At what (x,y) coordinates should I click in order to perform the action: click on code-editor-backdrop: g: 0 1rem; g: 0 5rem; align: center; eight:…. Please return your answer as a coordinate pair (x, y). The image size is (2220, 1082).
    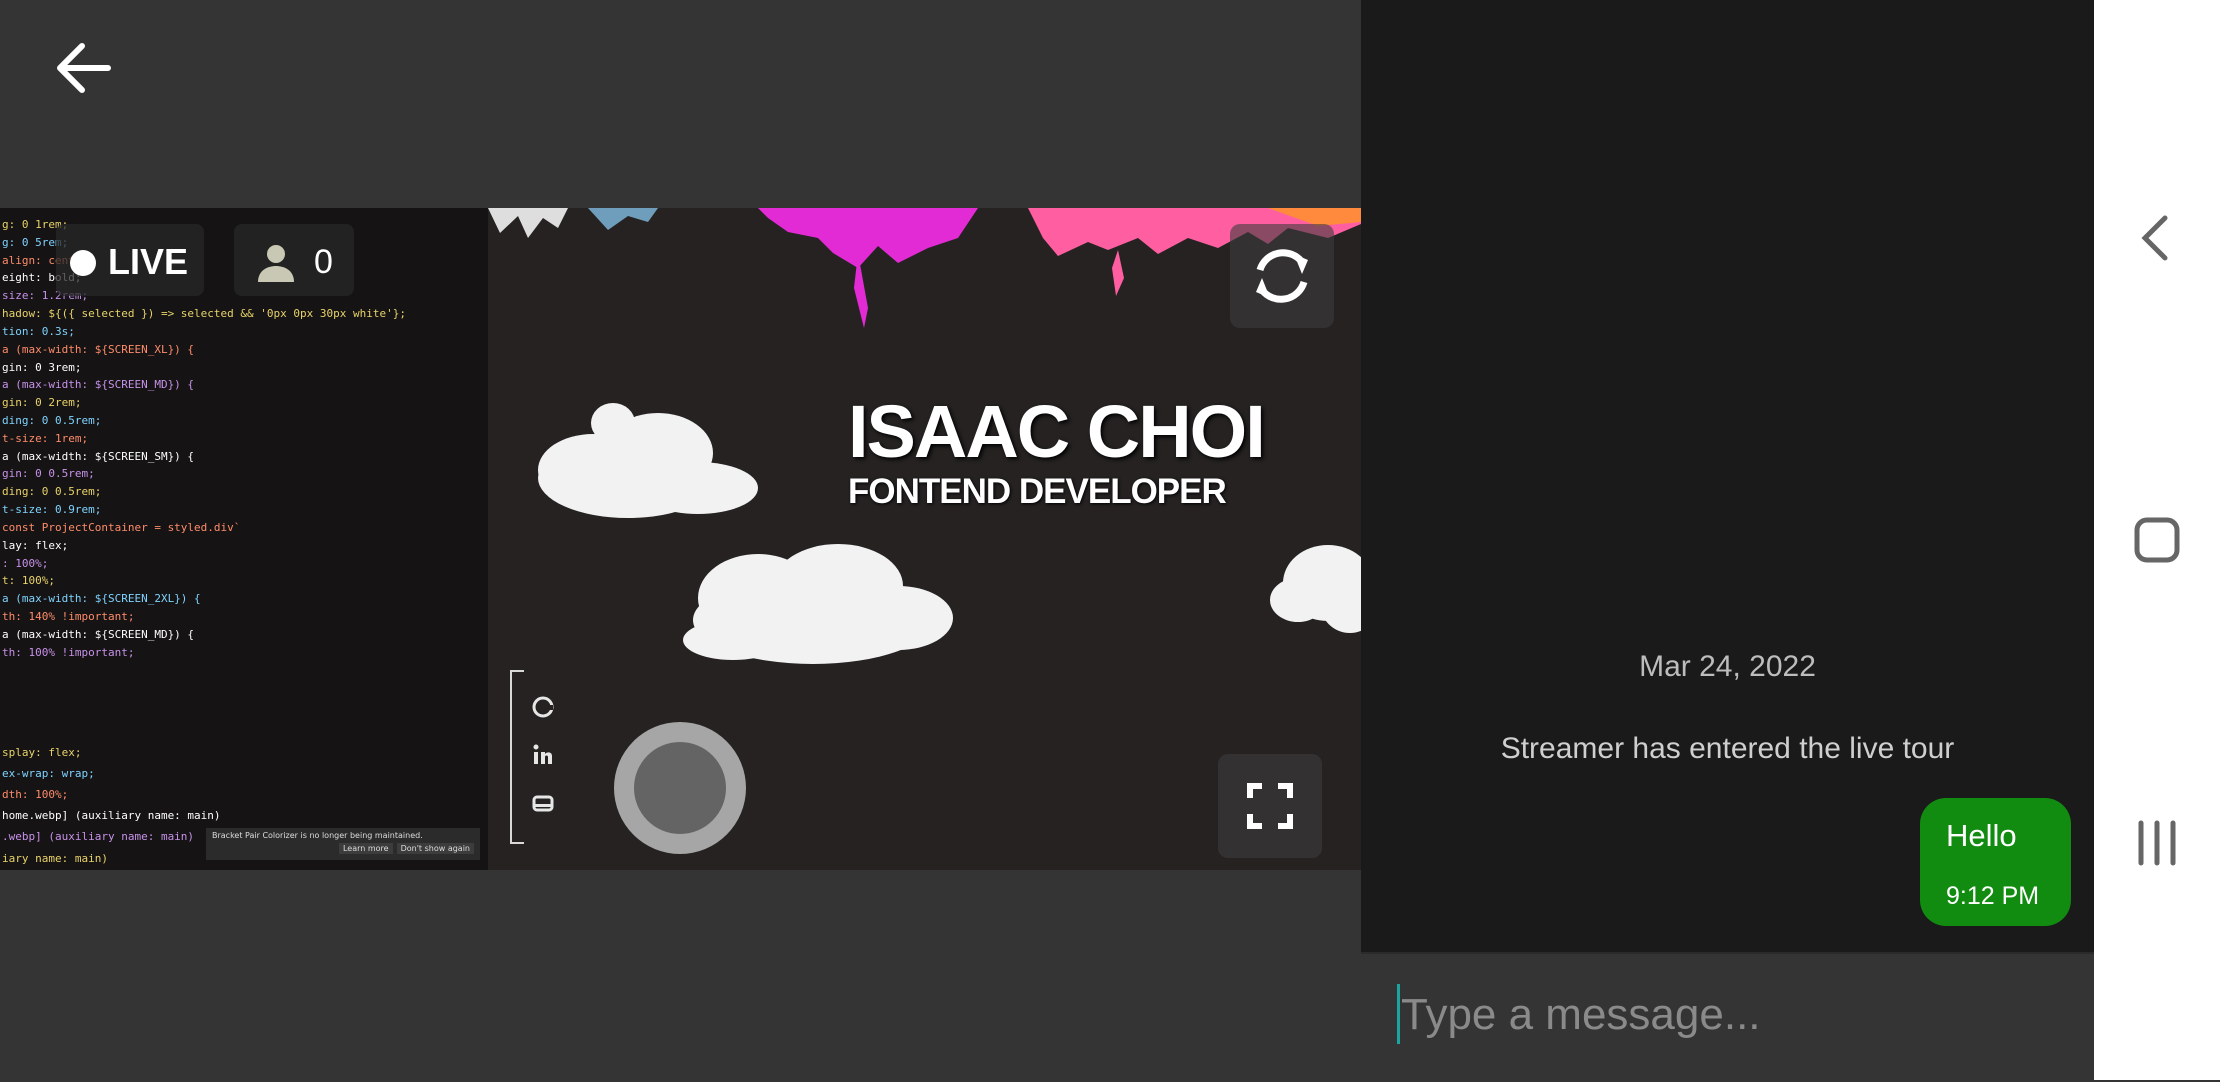
    Looking at the image, I should click on (244, 539).